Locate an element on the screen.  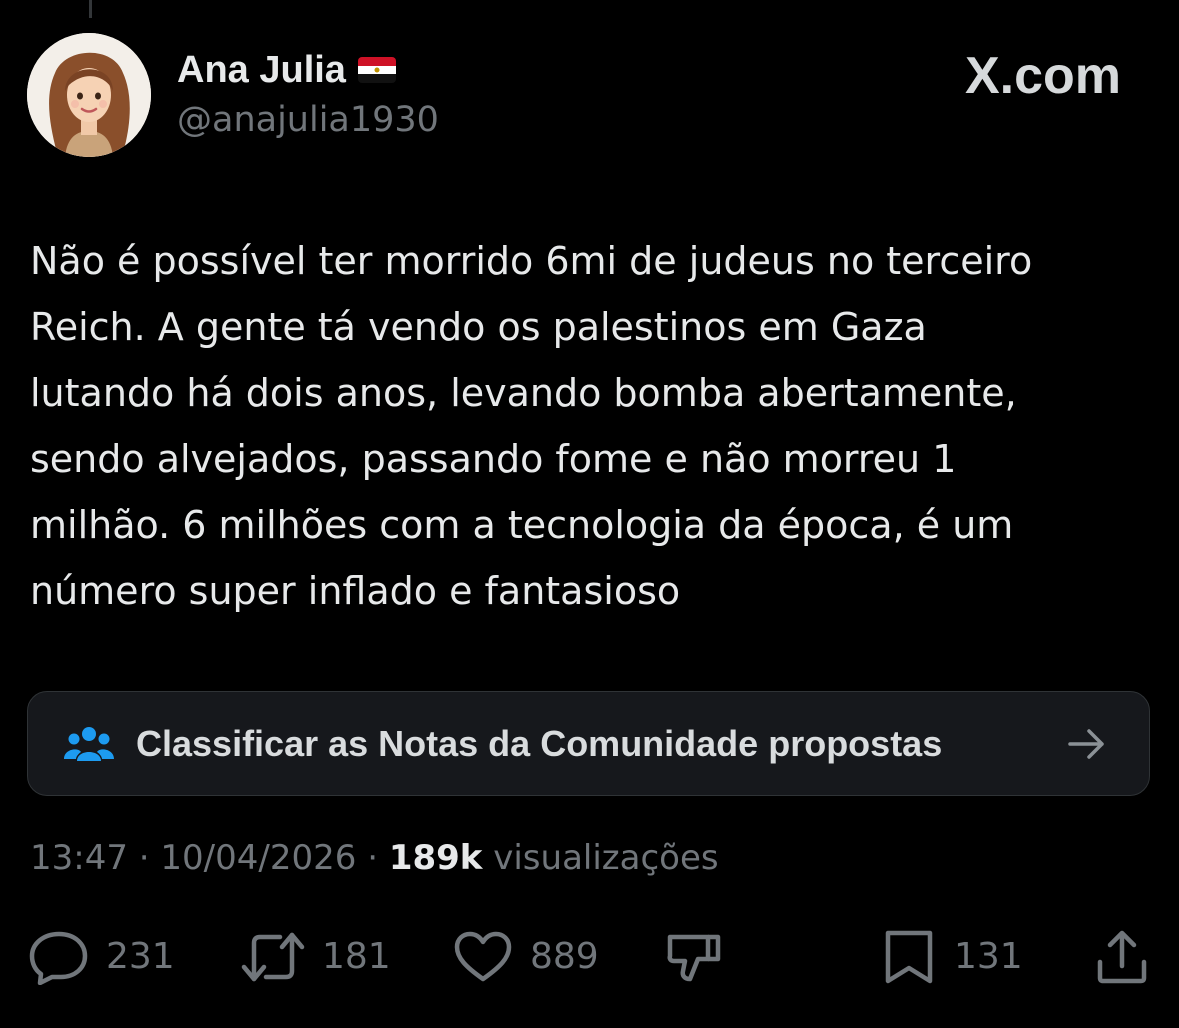
post-metadata: 13:47 · 10/04/2026 · 189k visualizações is located at coordinates (374, 858).